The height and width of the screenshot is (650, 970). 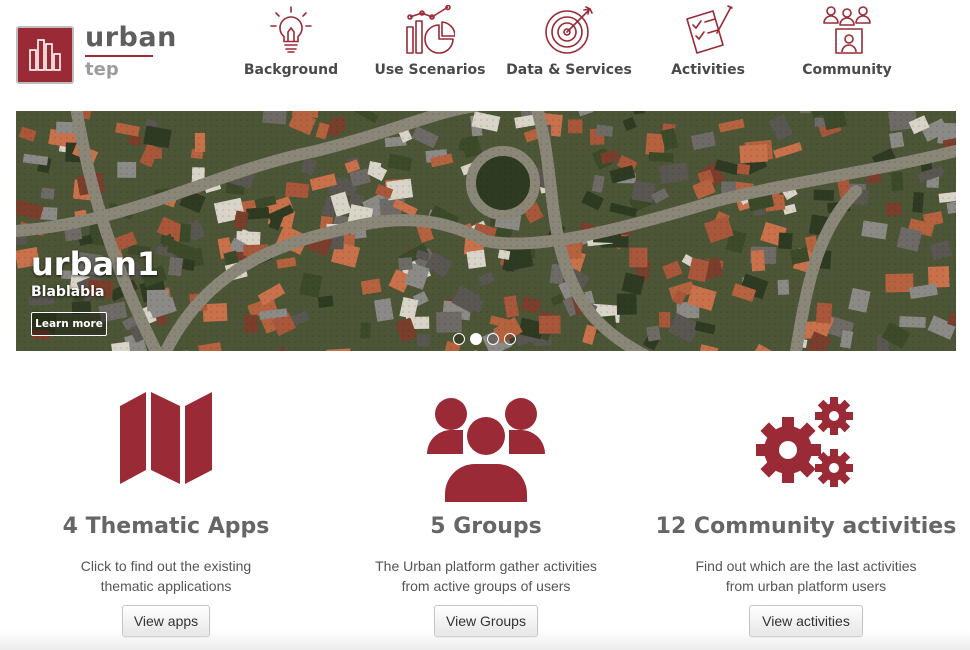 I want to click on feature-title: 4 Thematic Apps, so click(x=166, y=526).